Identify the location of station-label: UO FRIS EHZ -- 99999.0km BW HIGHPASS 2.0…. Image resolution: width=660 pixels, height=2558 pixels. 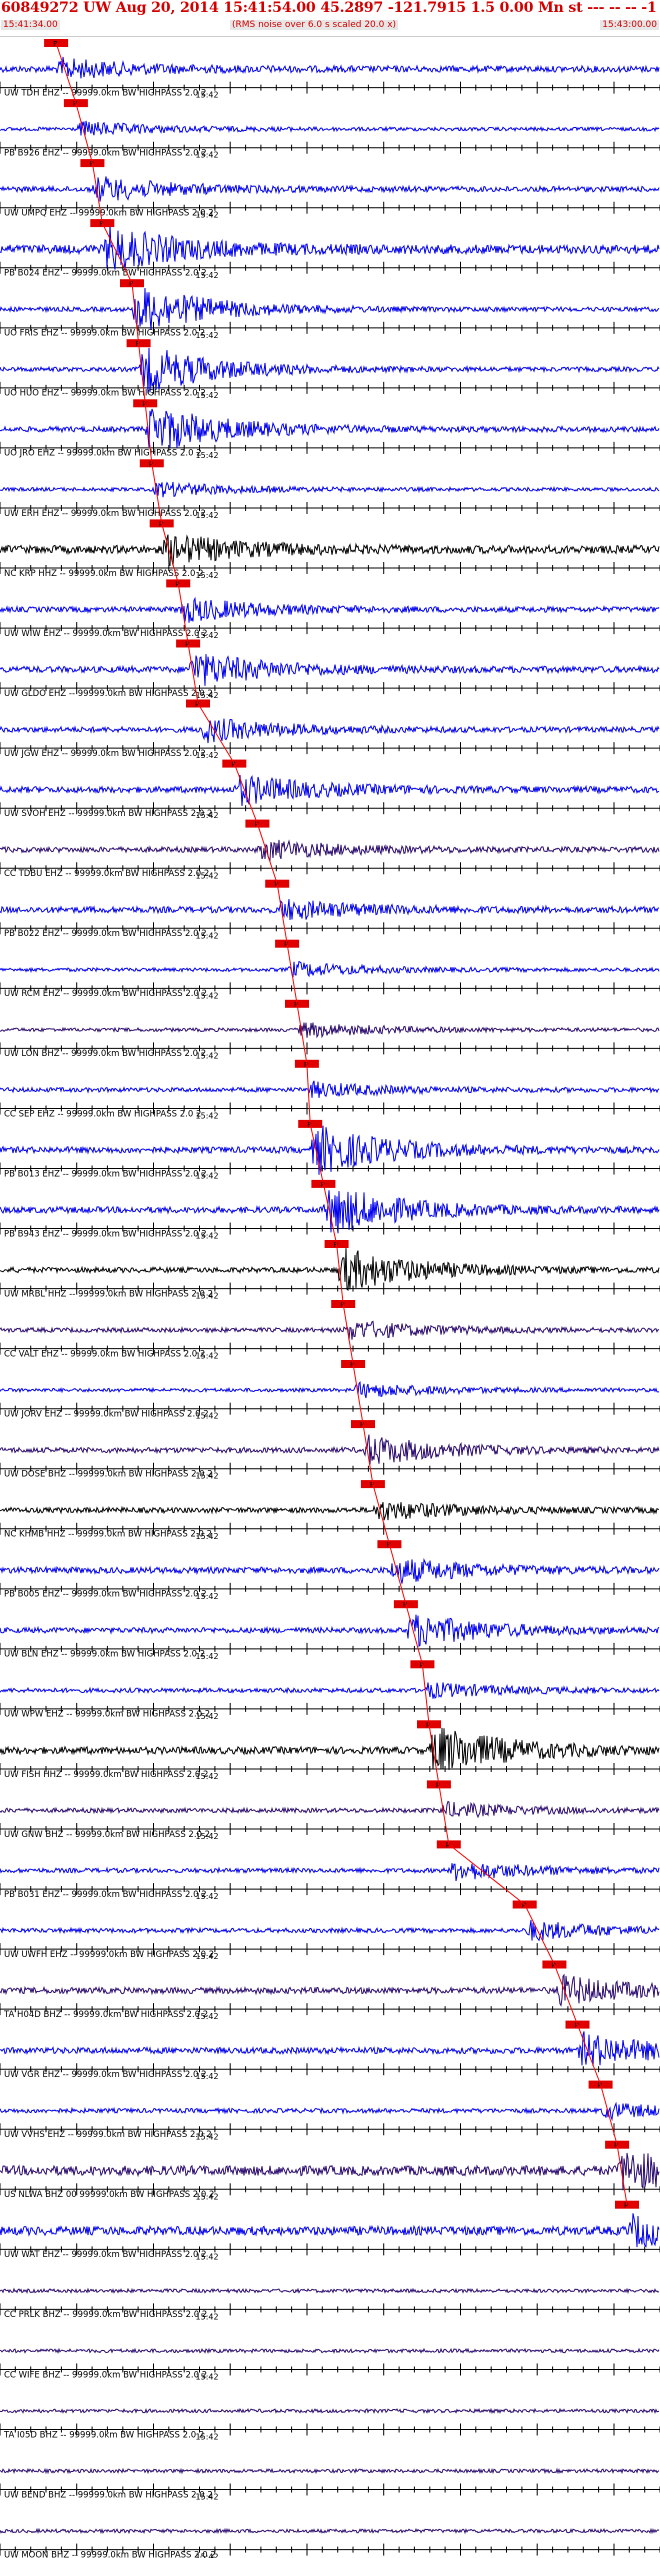
(104, 334).